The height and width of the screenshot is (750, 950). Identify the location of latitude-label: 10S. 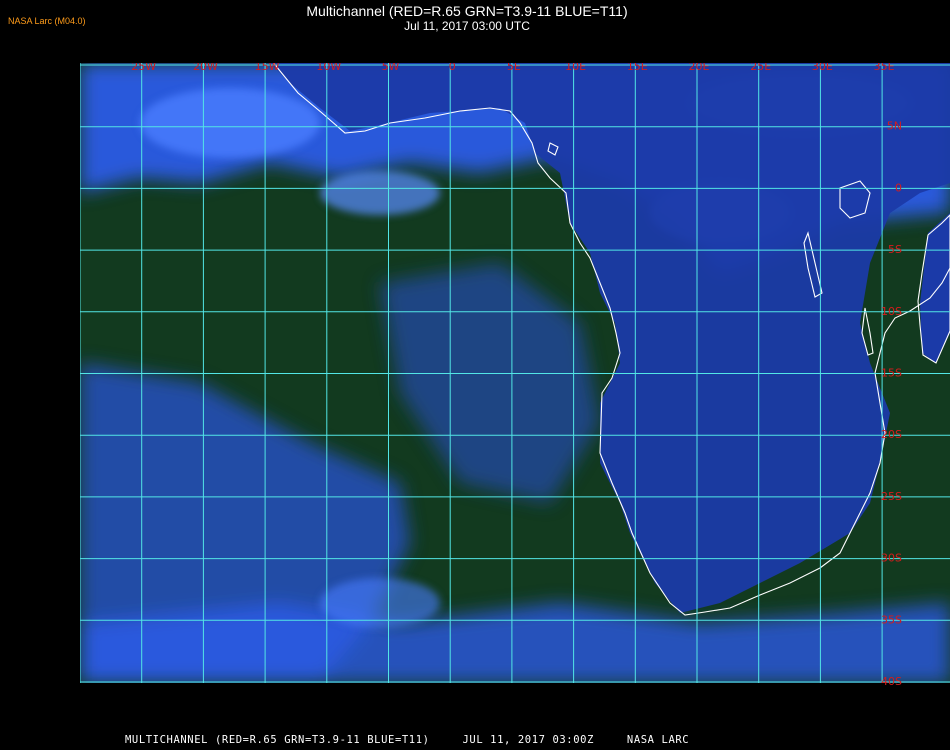
(891, 311).